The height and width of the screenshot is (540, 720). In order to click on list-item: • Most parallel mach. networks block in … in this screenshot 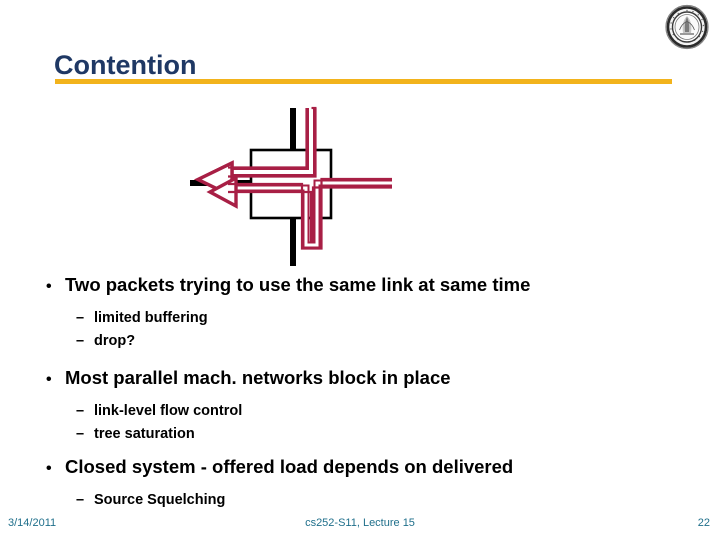, I will do `click(363, 378)`.